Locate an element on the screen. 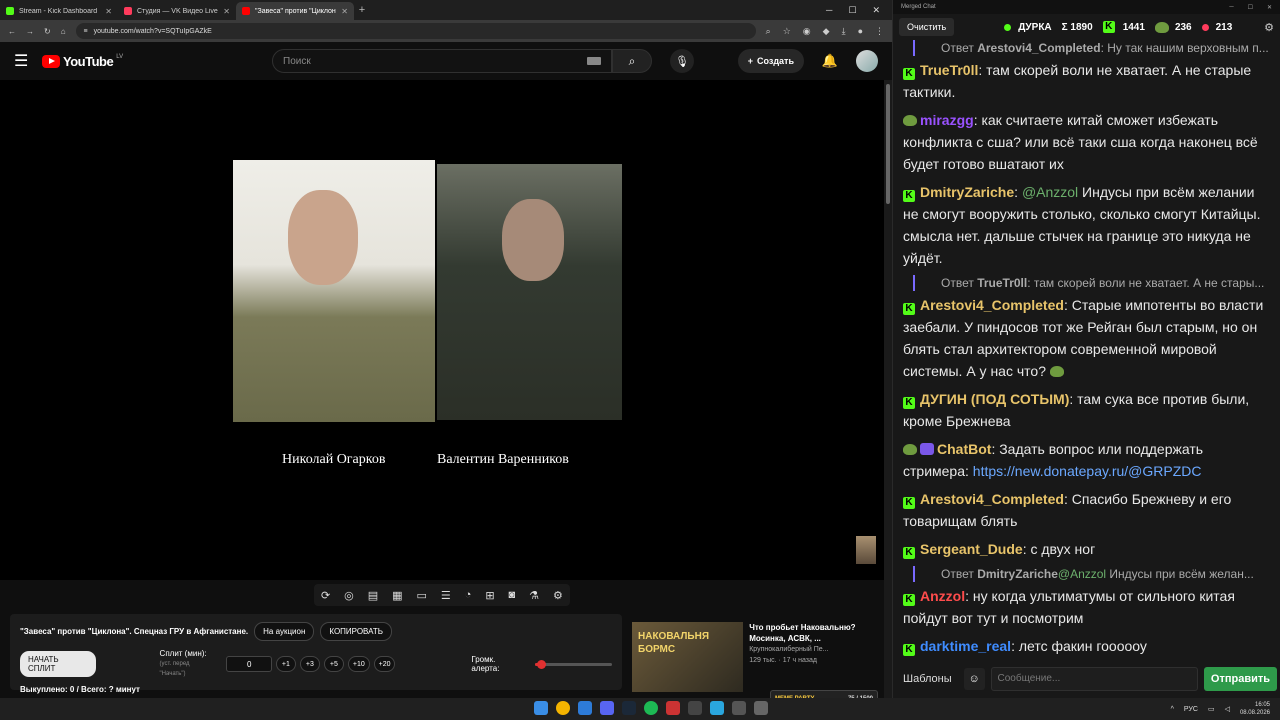 This screenshot has width=1280, height=720. step-plus-3-button: +3 is located at coordinates (309, 664).